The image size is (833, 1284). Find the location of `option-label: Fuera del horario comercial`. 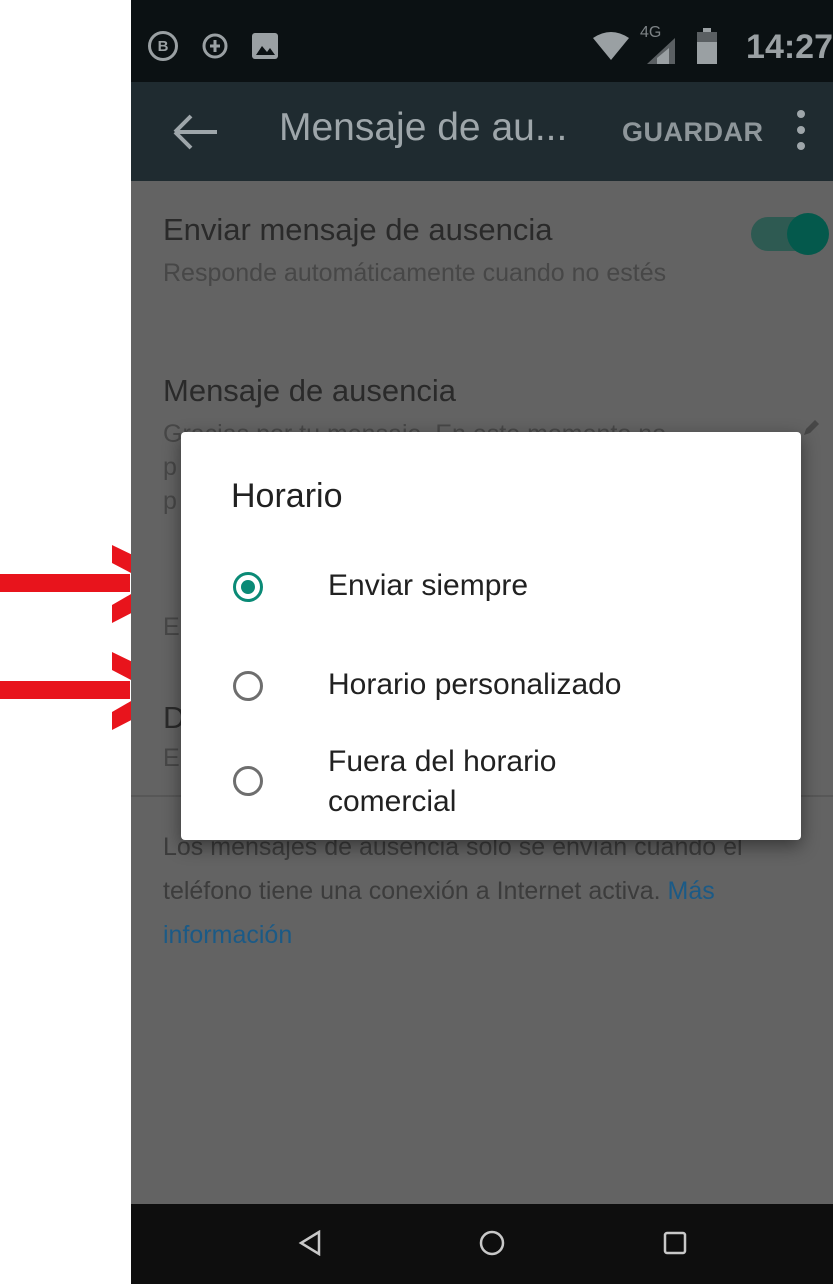

option-label: Fuera del horario comercial is located at coordinates (442, 781).